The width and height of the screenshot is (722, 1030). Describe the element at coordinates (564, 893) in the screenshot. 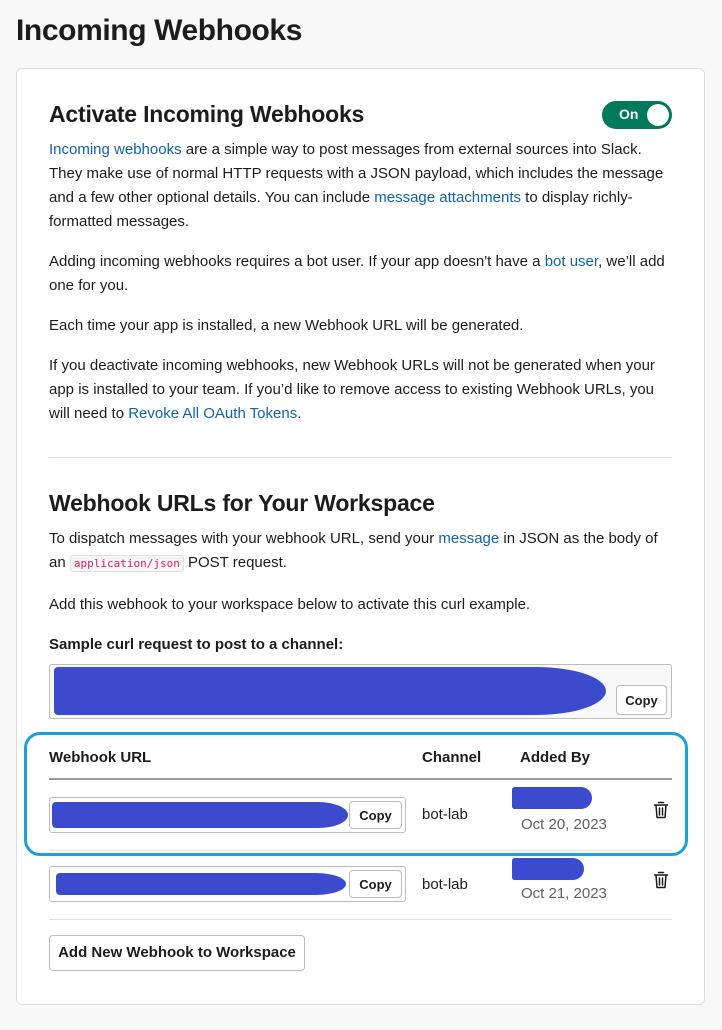

I see `webhook-added-date: Oct 21, 2023` at that location.